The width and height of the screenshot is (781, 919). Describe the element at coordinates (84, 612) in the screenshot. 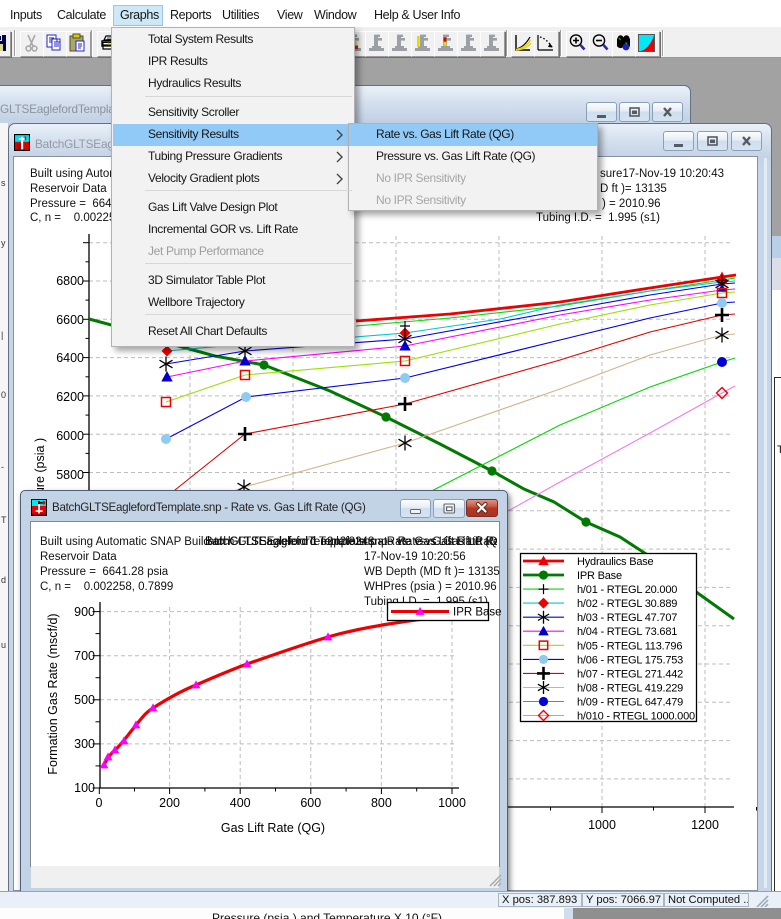

I see `svg-text: 900` at that location.